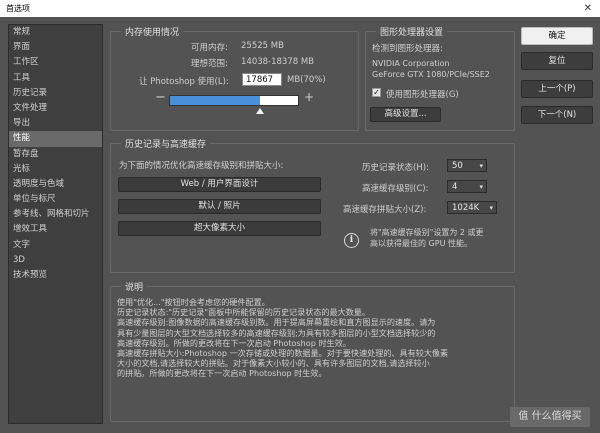 The width and height of the screenshot is (600, 433). Describe the element at coordinates (411, 63) in the screenshot. I see `gpu-vendor: NVIDIA Corporation` at that location.